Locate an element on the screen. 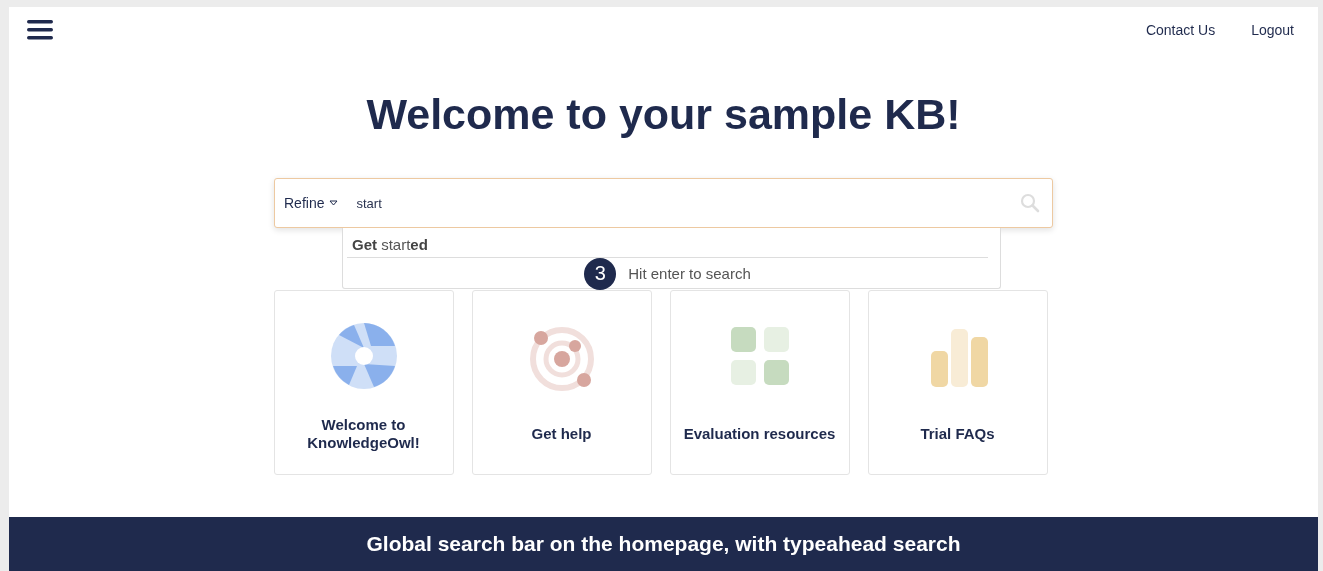 This screenshot has height=571, width=1323. suggestion-item: Get started is located at coordinates (667, 243).